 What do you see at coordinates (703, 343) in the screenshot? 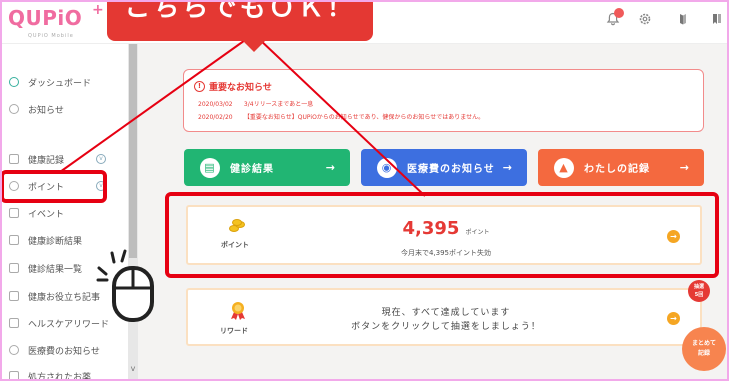
I see `batch-record-line1: まとめて` at bounding box center [703, 343].